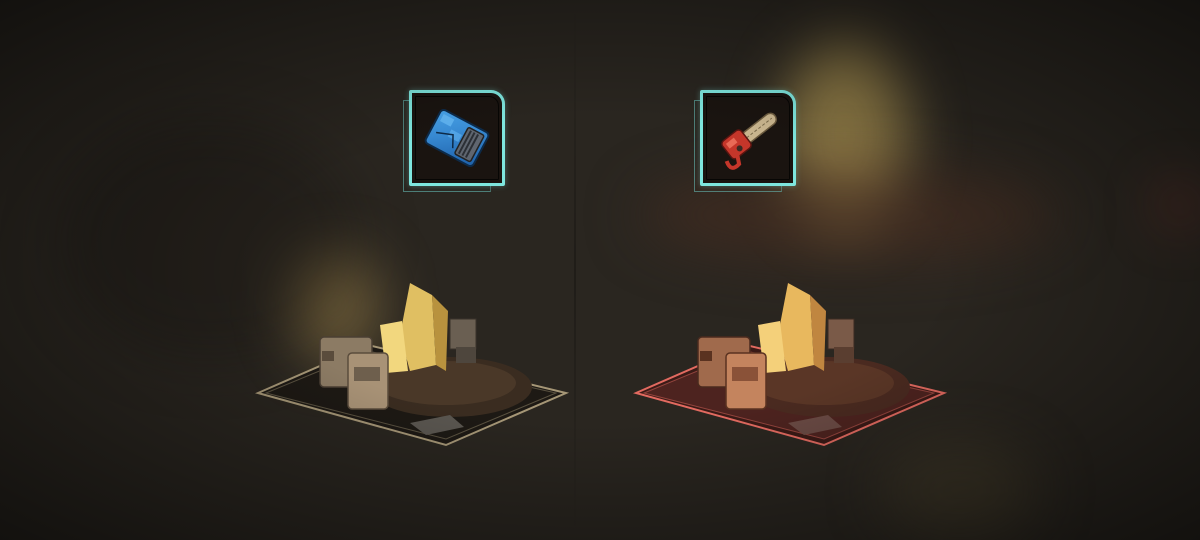 The height and width of the screenshot is (540, 1200). I want to click on item-slot-left, so click(454, 141).